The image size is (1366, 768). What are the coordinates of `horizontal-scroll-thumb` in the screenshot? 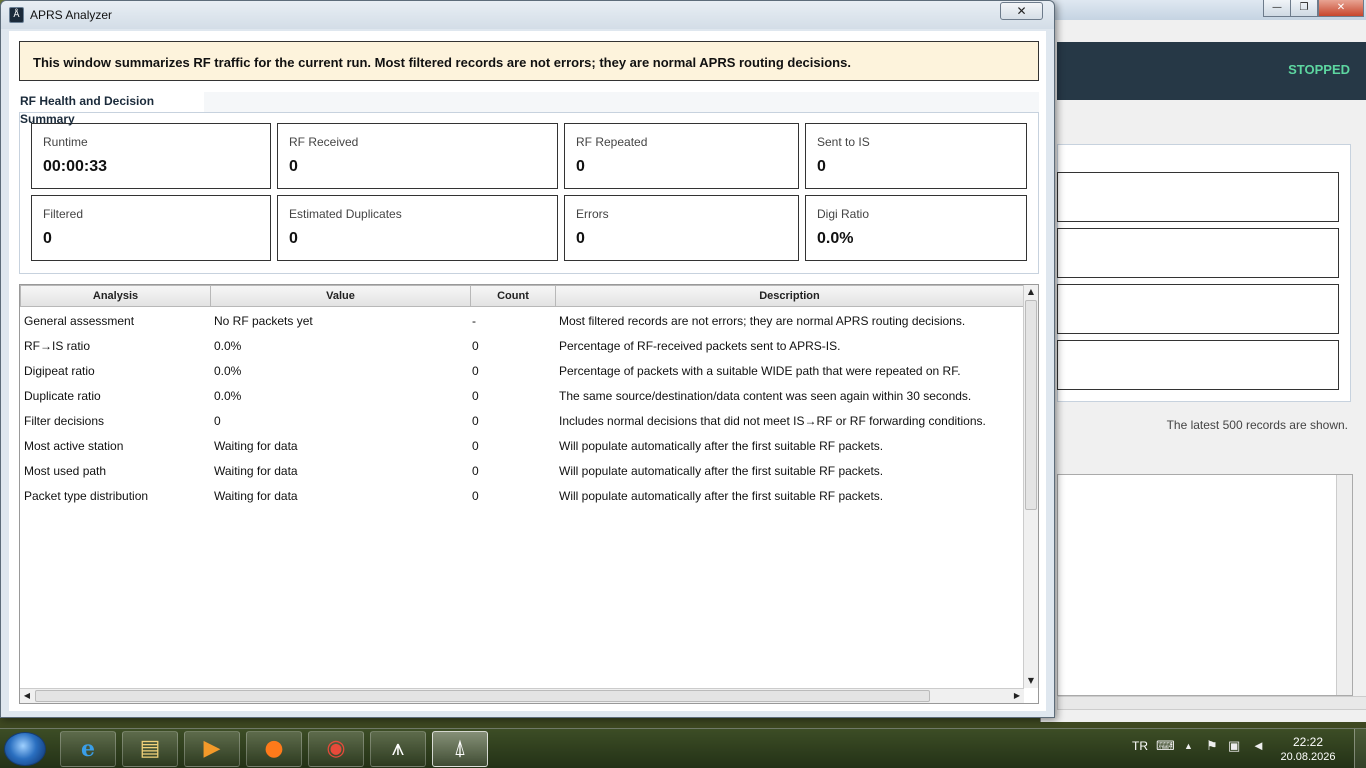 It's located at (482, 696).